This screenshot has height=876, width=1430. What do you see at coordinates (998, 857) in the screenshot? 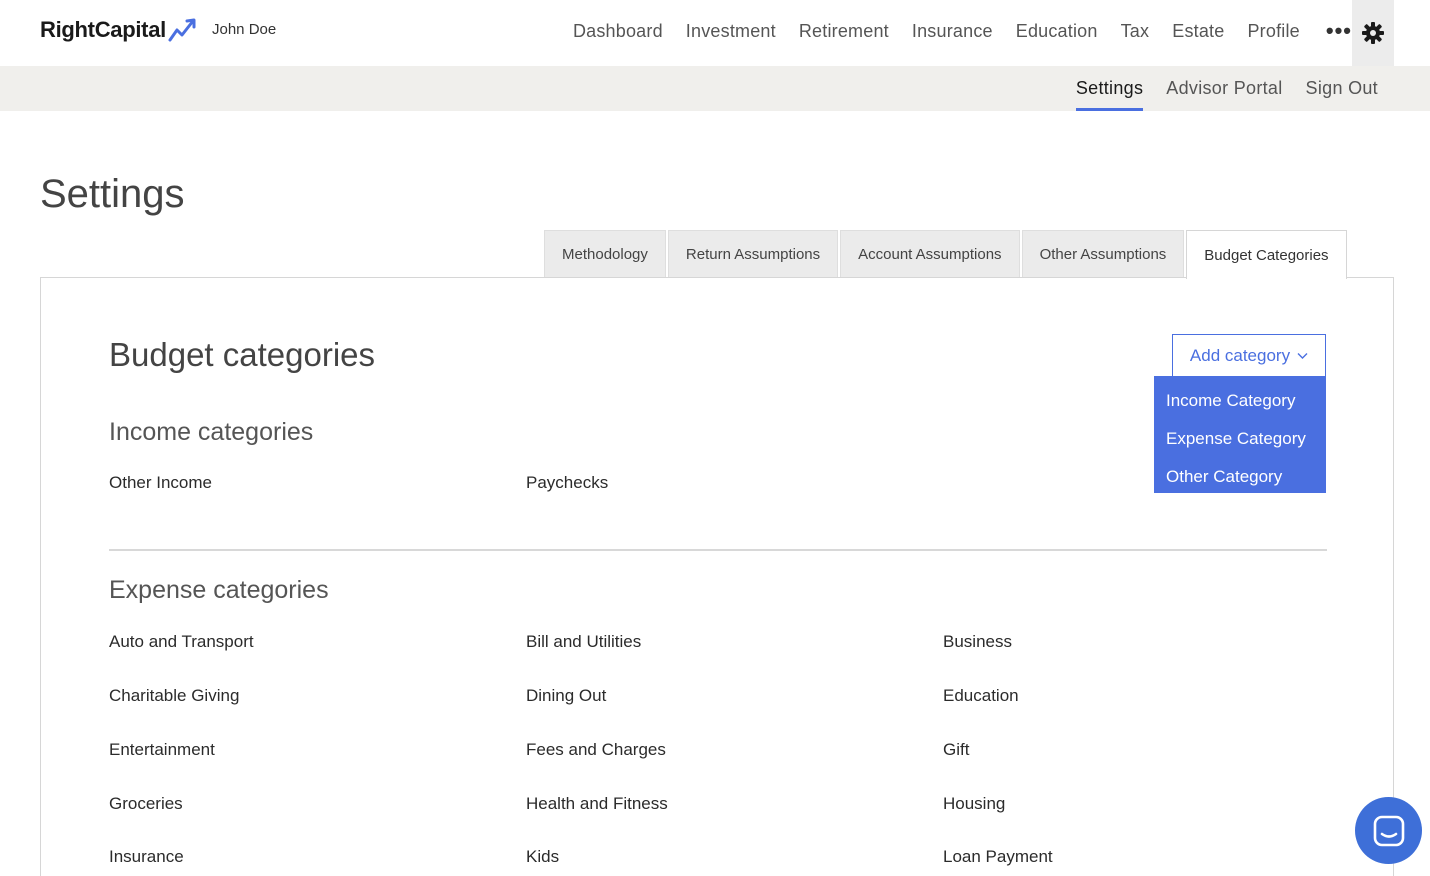
I see `expense-category-item: Loan Payment` at bounding box center [998, 857].